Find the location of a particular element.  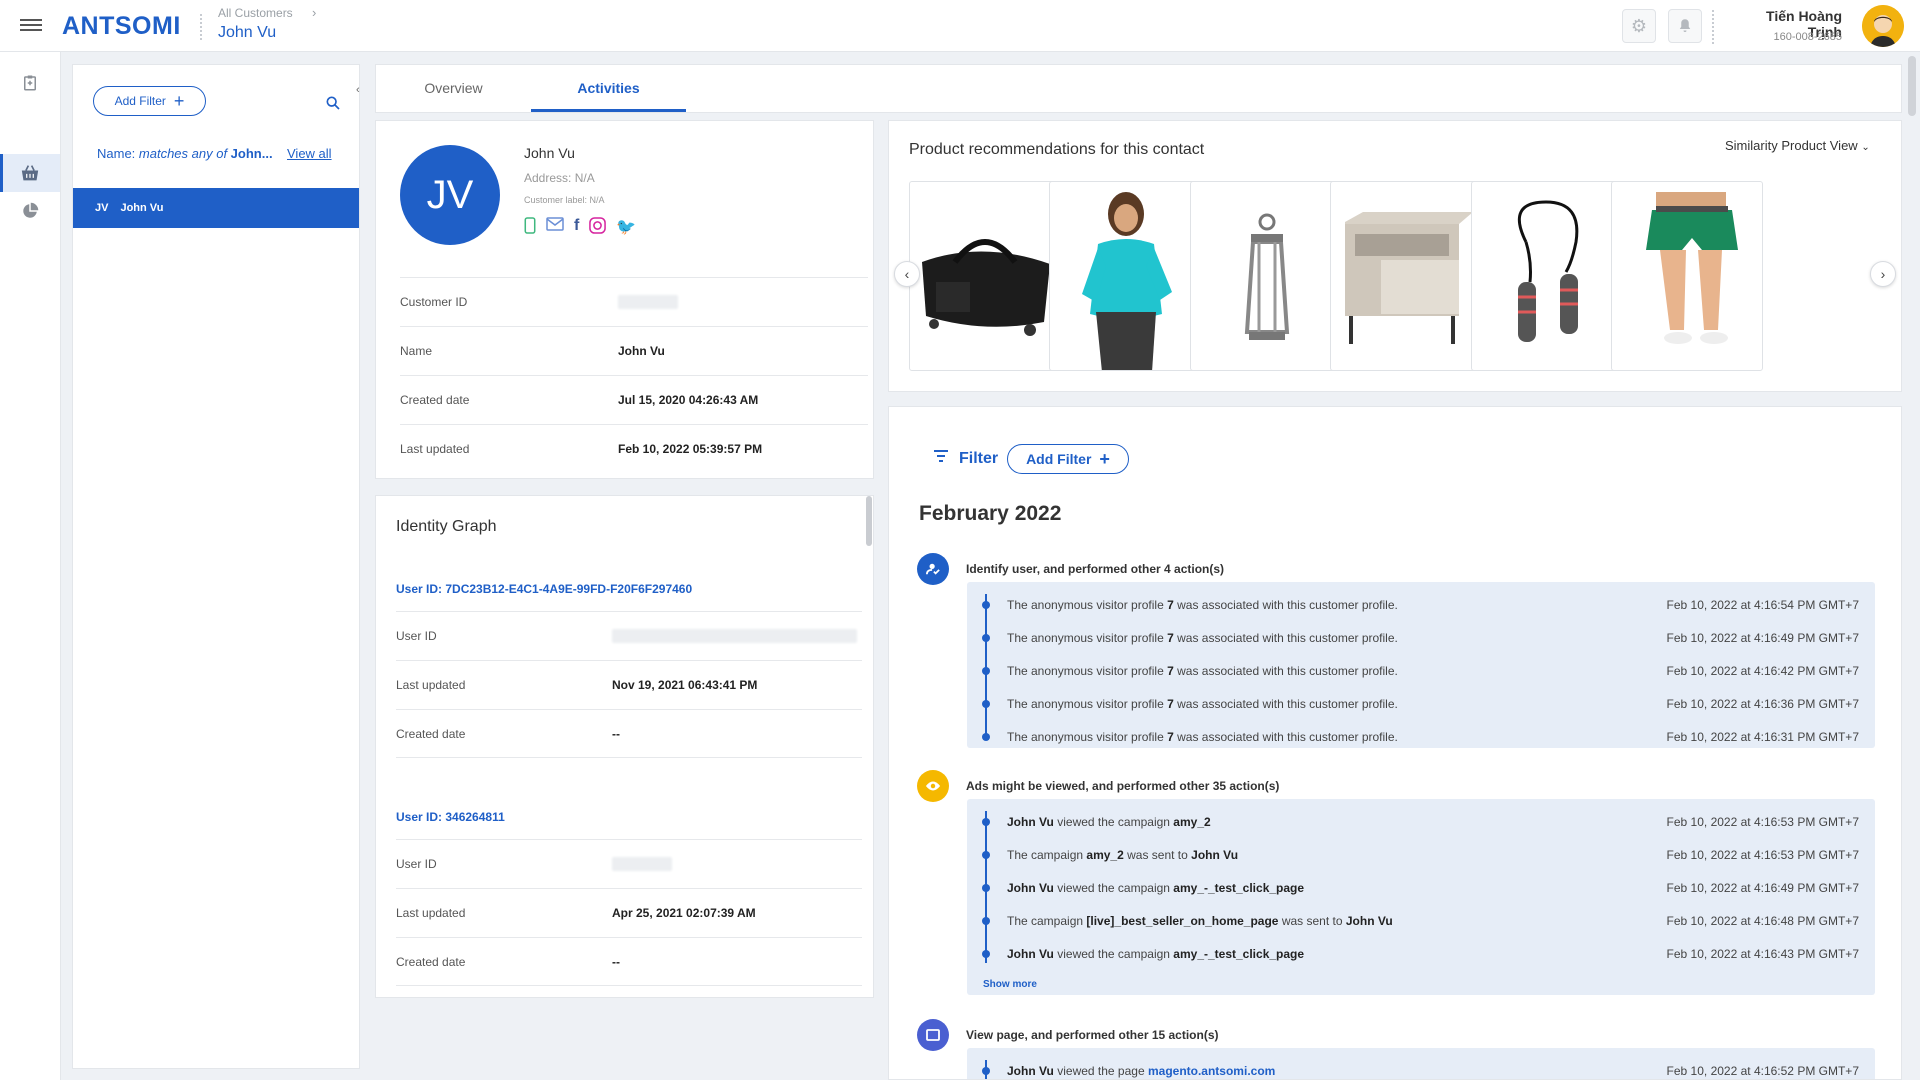

eye-icon is located at coordinates (933, 786).